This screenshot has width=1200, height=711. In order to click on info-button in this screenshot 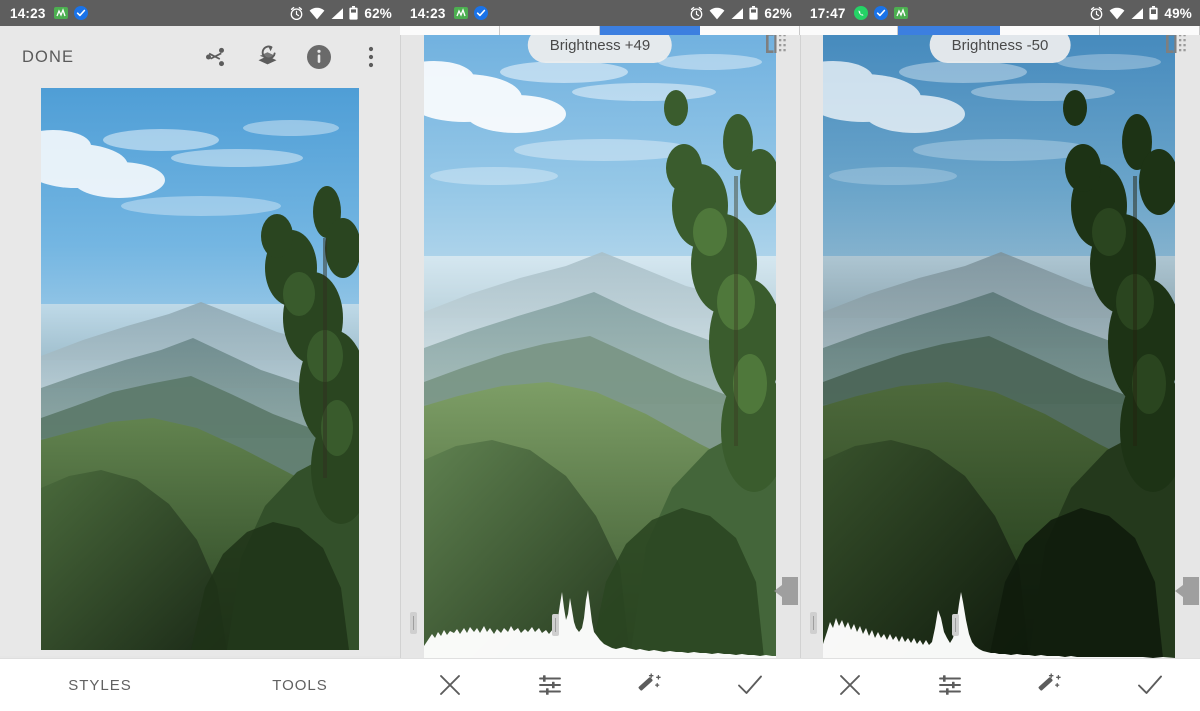, I will do `click(319, 57)`.